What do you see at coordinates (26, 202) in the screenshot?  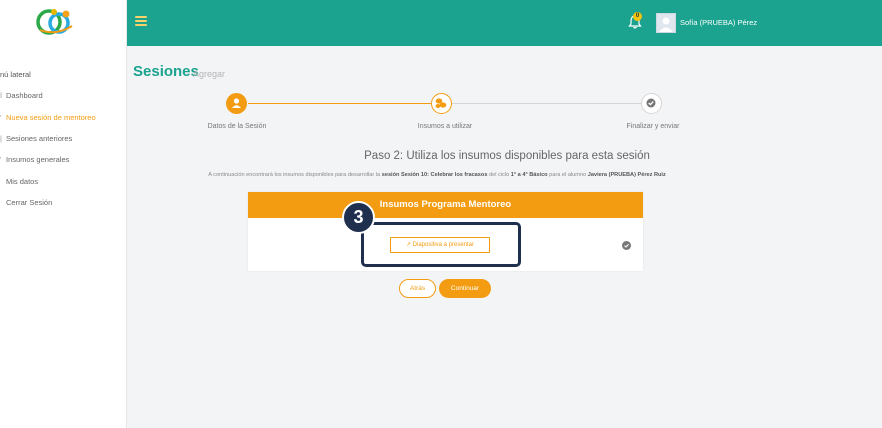 I see `sidebar-item-cerrar-sesion: Cerrar Sesión` at bounding box center [26, 202].